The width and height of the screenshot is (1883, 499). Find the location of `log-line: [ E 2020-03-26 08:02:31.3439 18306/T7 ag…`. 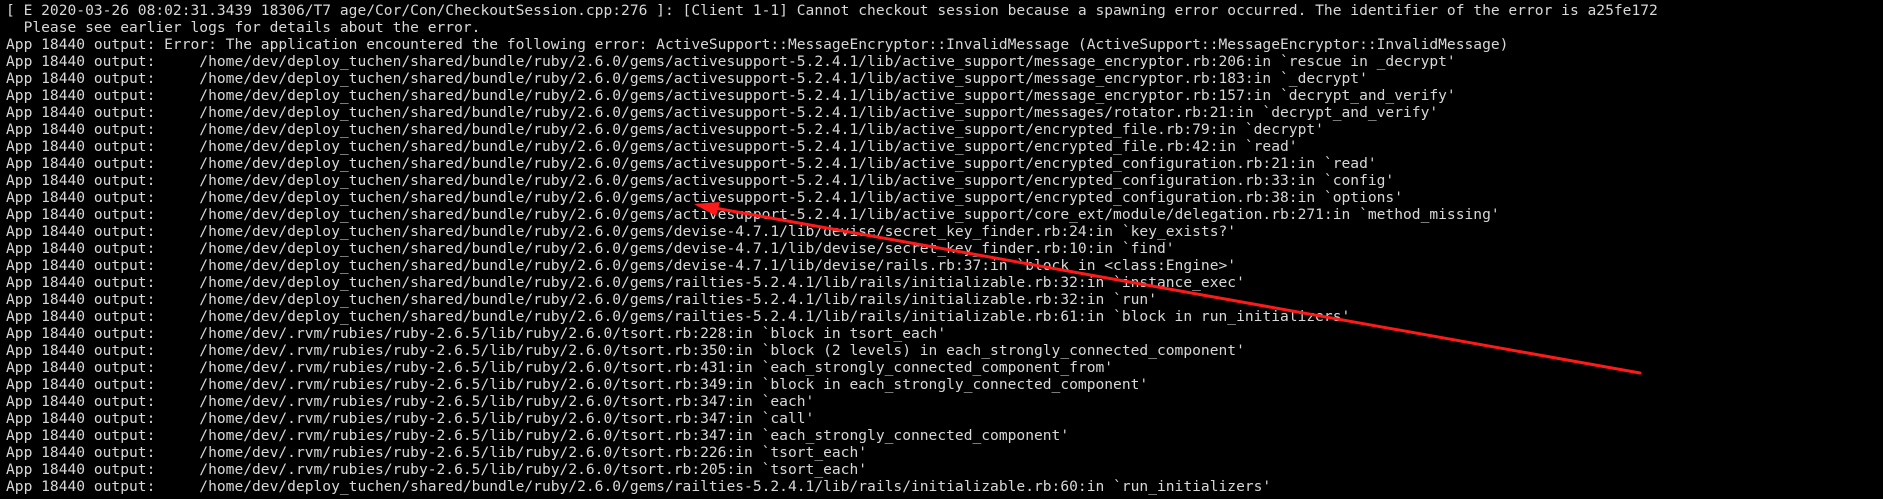

log-line: [ E 2020-03-26 08:02:31.3439 18306/T7 ag… is located at coordinates (832, 10).